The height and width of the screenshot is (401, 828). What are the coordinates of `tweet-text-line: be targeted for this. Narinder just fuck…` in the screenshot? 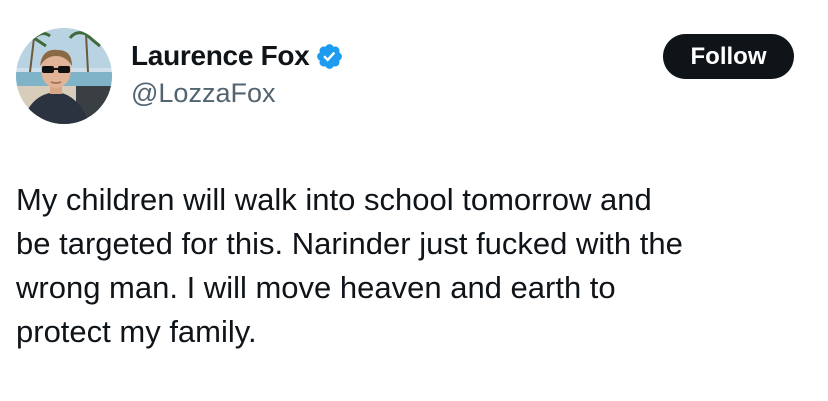 It's located at (349, 243).